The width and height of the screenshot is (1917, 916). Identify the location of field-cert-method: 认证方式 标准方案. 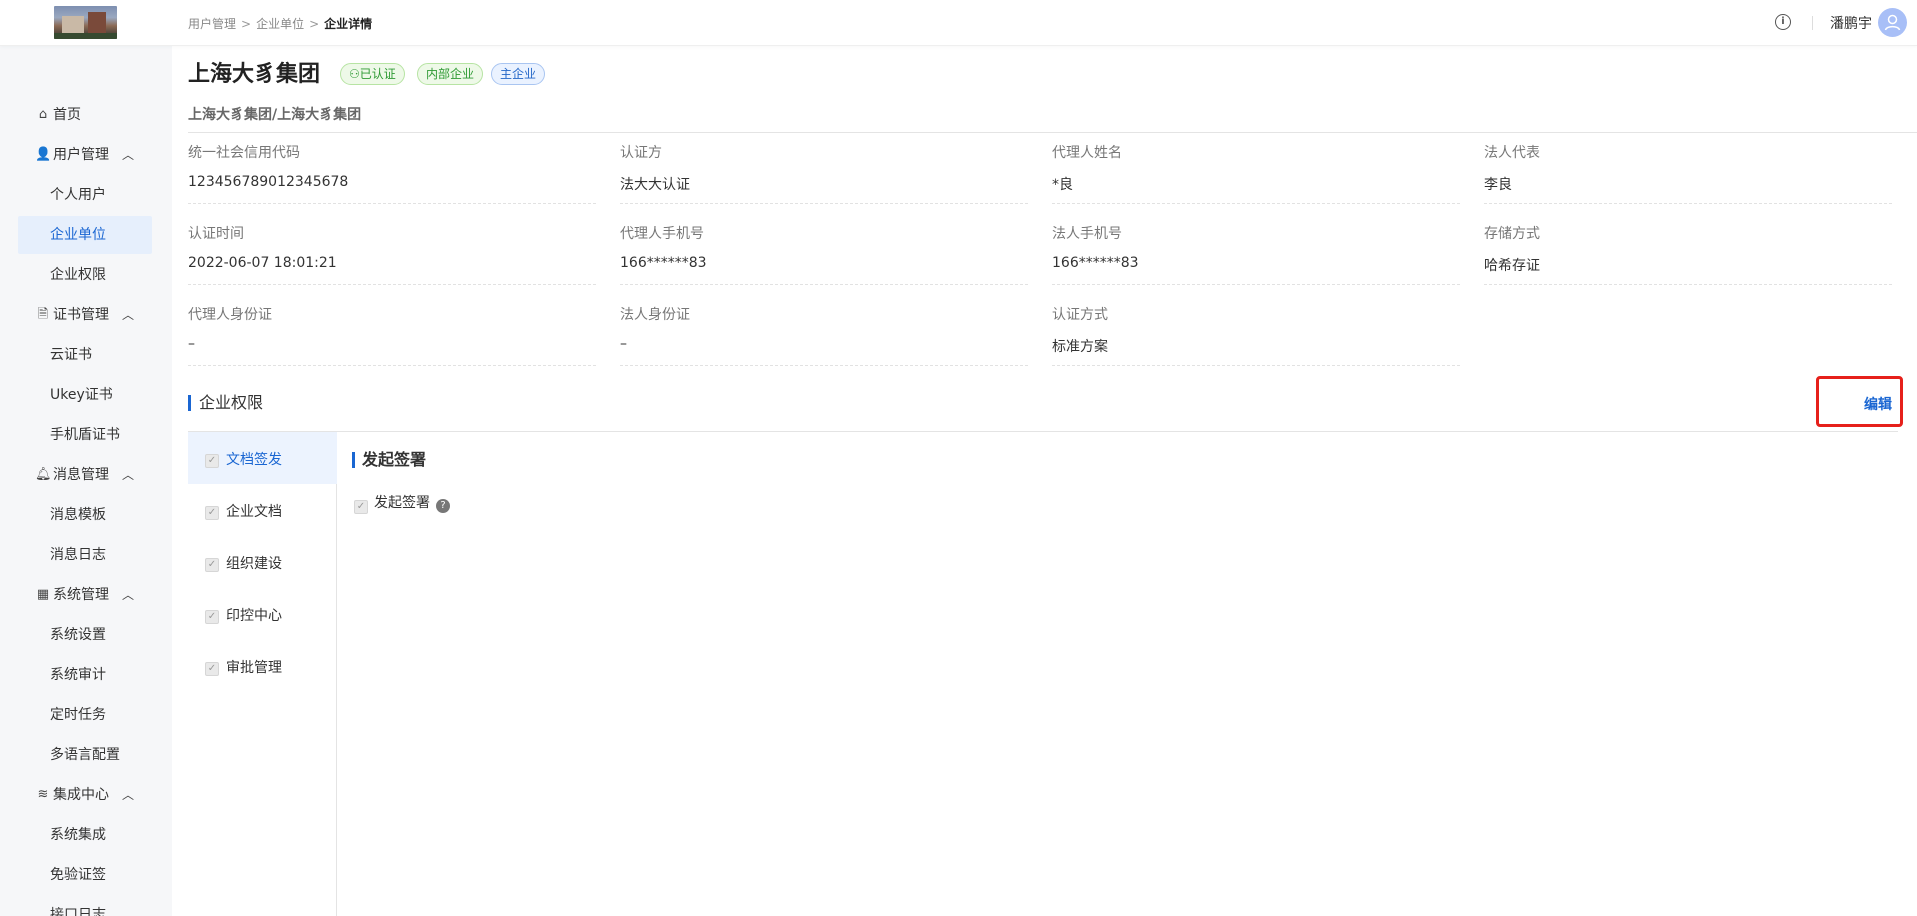
(1256, 335).